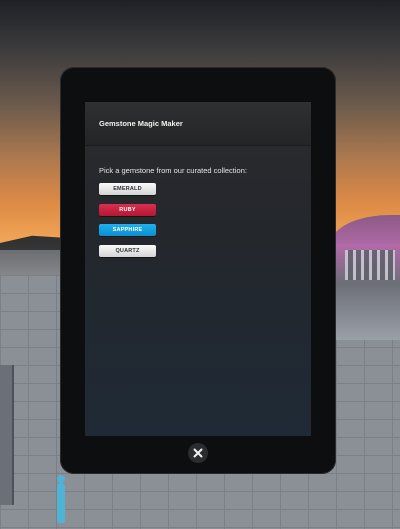  What do you see at coordinates (127, 230) in the screenshot?
I see `sapphire-button: SAPPHIRE` at bounding box center [127, 230].